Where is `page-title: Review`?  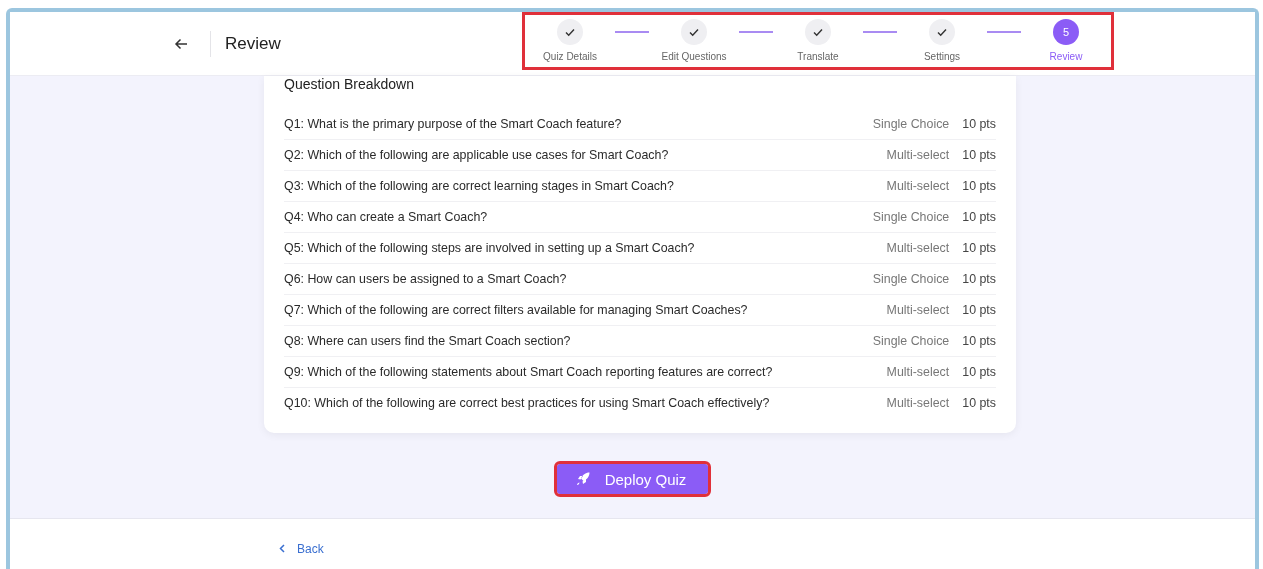 page-title: Review is located at coordinates (253, 43).